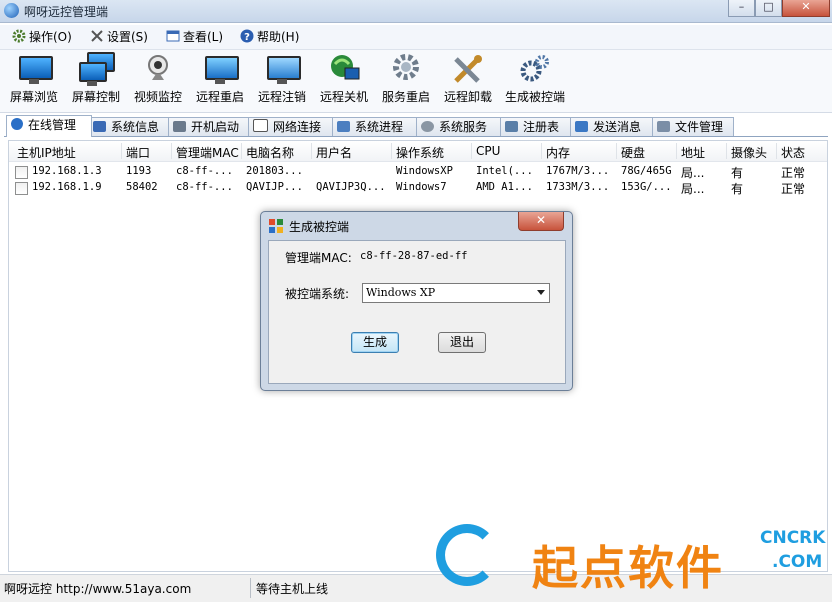 This screenshot has height=602, width=832. What do you see at coordinates (210, 126) in the screenshot?
I see `tab-startup: 开机启动` at bounding box center [210, 126].